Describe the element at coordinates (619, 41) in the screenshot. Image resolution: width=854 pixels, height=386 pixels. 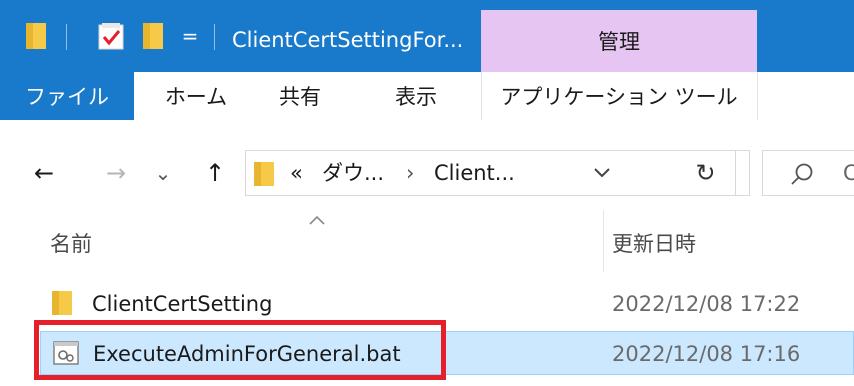
I see `contextual-tab-manage: 管理` at that location.